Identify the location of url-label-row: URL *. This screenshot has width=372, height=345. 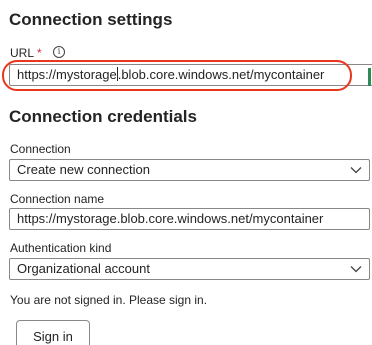
(26, 53).